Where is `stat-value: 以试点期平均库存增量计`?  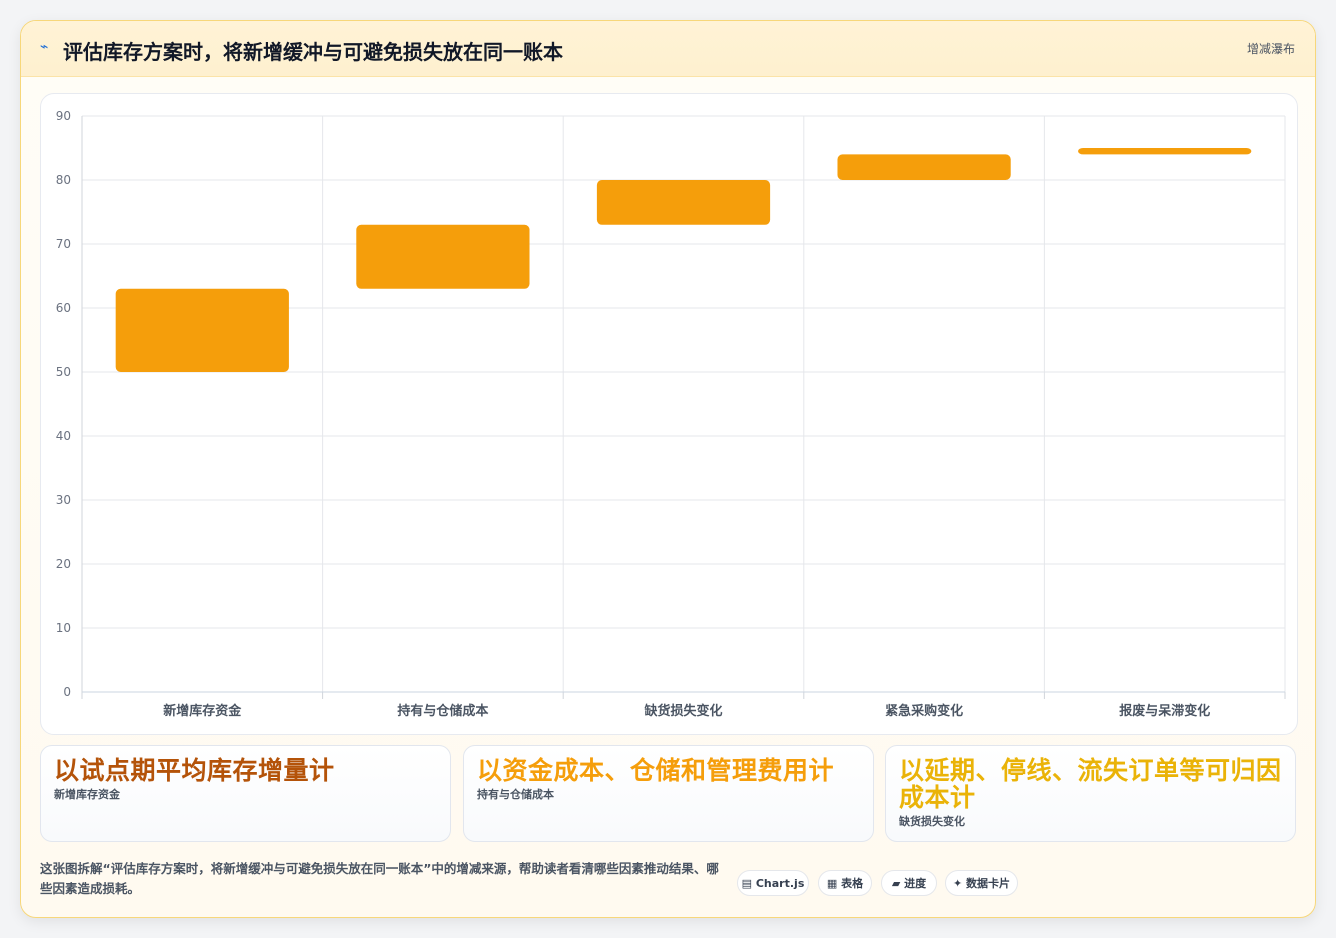
stat-value: 以试点期平均库存增量计 is located at coordinates (194, 770).